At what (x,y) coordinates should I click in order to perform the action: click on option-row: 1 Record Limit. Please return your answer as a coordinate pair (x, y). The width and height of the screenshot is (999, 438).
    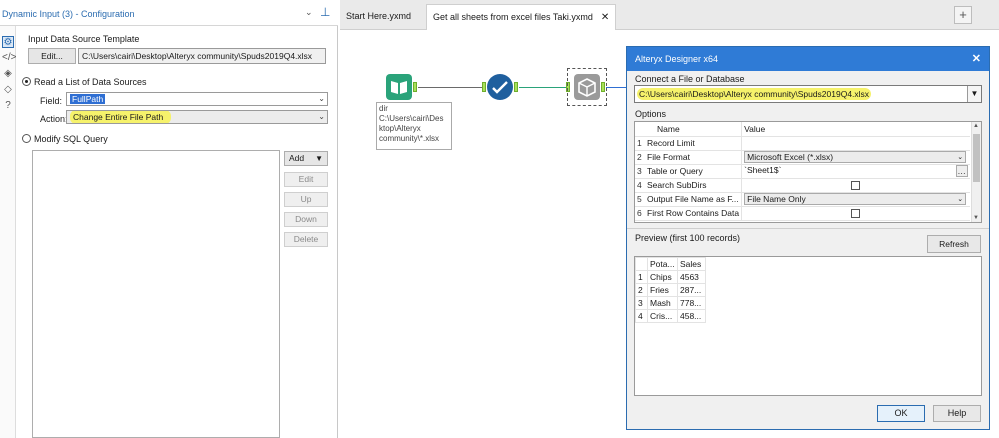
    Looking at the image, I should click on (802, 143).